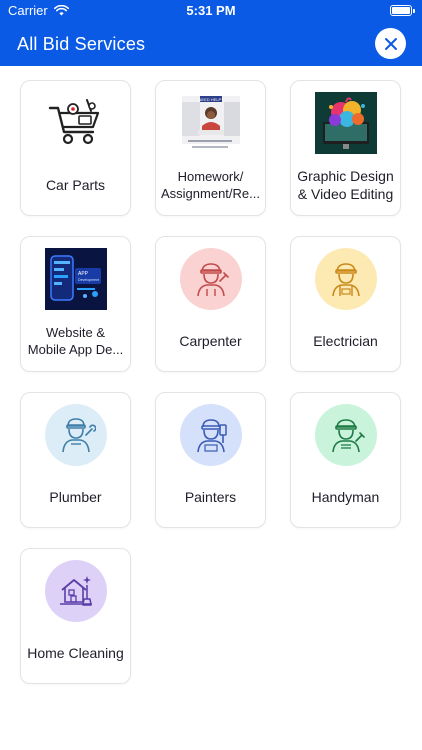 This screenshot has height=750, width=422. I want to click on nav-bar: All Bid Services, so click(211, 44).